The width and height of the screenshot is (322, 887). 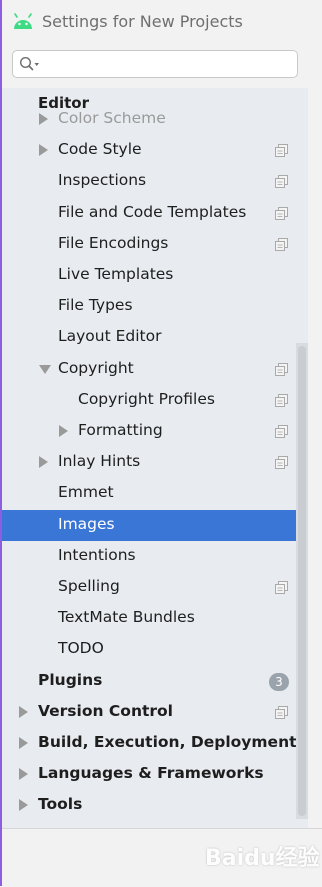 I want to click on tree-item-label: Inspections, so click(x=102, y=180).